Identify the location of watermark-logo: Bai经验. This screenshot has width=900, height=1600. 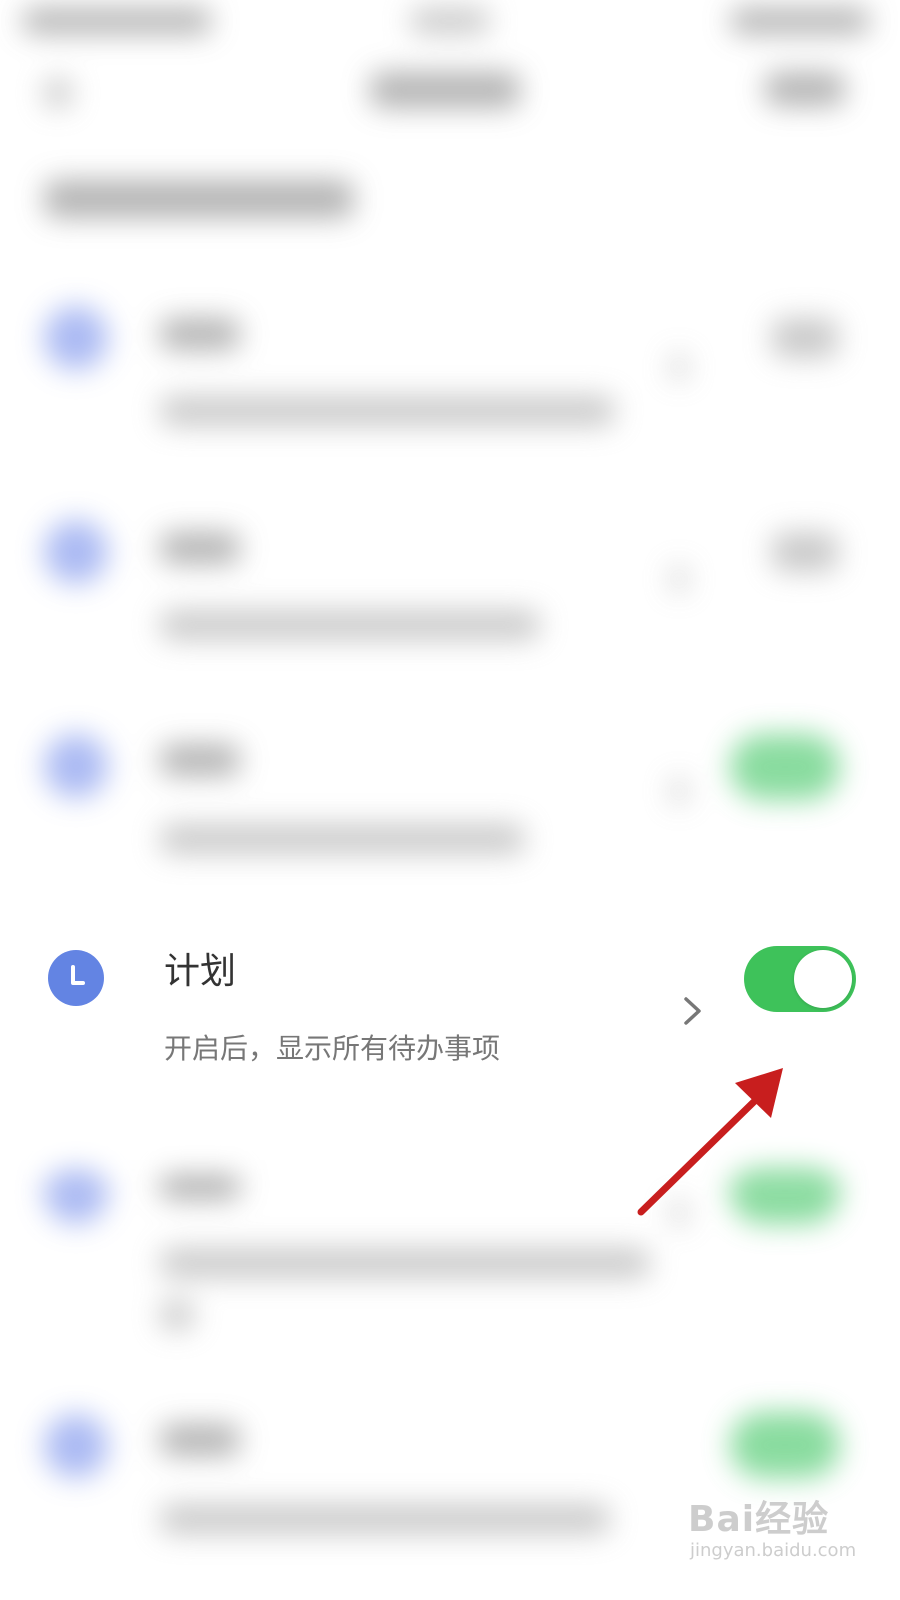
(759, 1519).